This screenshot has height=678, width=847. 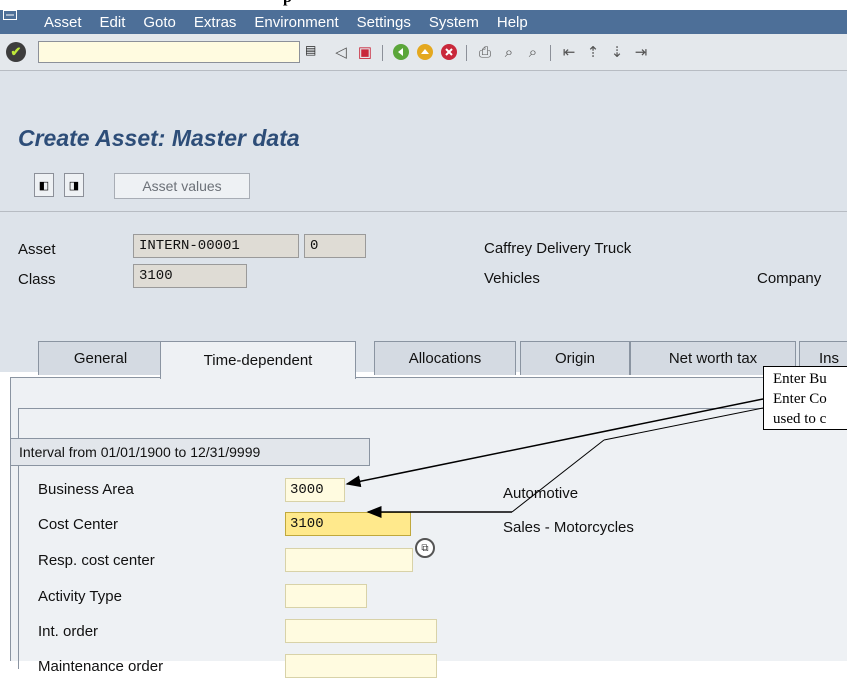 I want to click on cost-center-description: Sales - Motorcycles, so click(x=568, y=527).